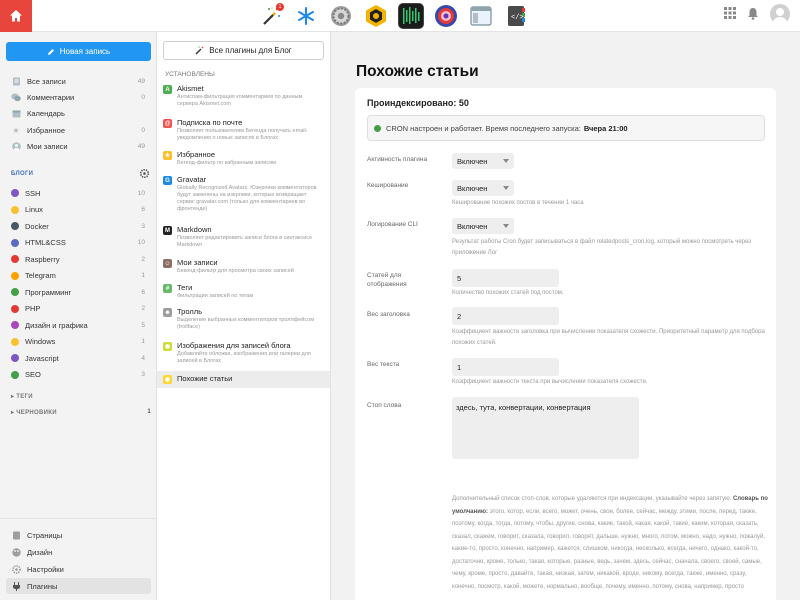 The width and height of the screenshot is (800, 600). What do you see at coordinates (33, 374) in the screenshot?
I see `sidebar-item-label: SEO` at bounding box center [33, 374].